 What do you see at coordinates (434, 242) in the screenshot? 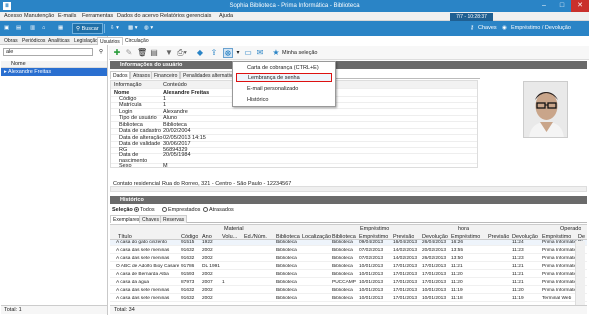
I see `table-cell: 26/04/2013` at bounding box center [434, 242].